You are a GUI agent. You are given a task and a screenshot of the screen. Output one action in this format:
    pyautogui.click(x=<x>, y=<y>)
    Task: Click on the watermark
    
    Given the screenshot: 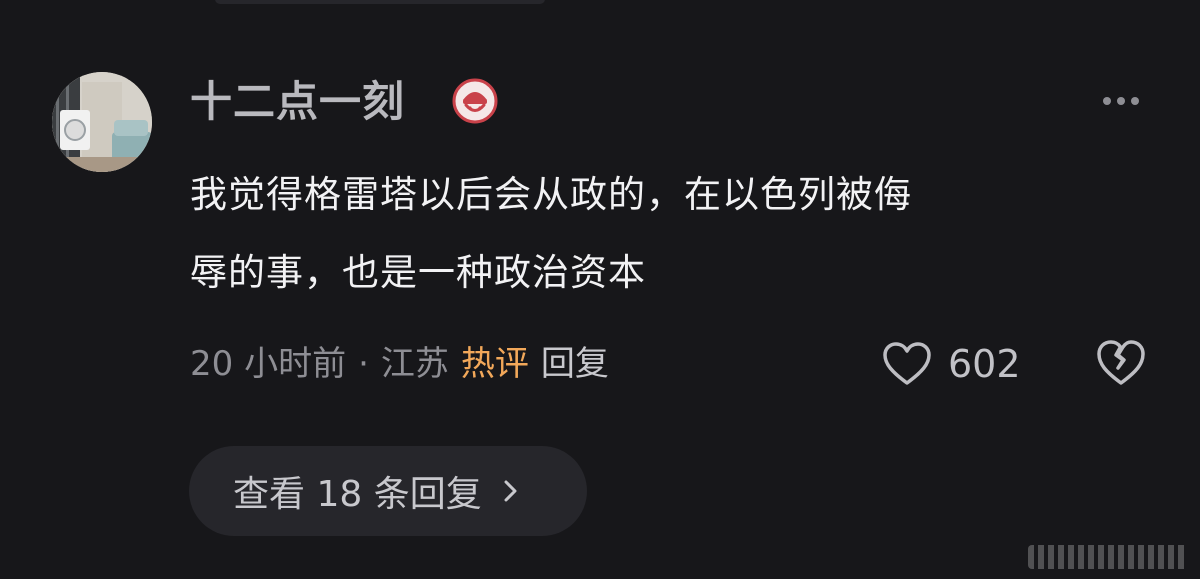 What is the action you would take?
    pyautogui.click(x=1108, y=557)
    